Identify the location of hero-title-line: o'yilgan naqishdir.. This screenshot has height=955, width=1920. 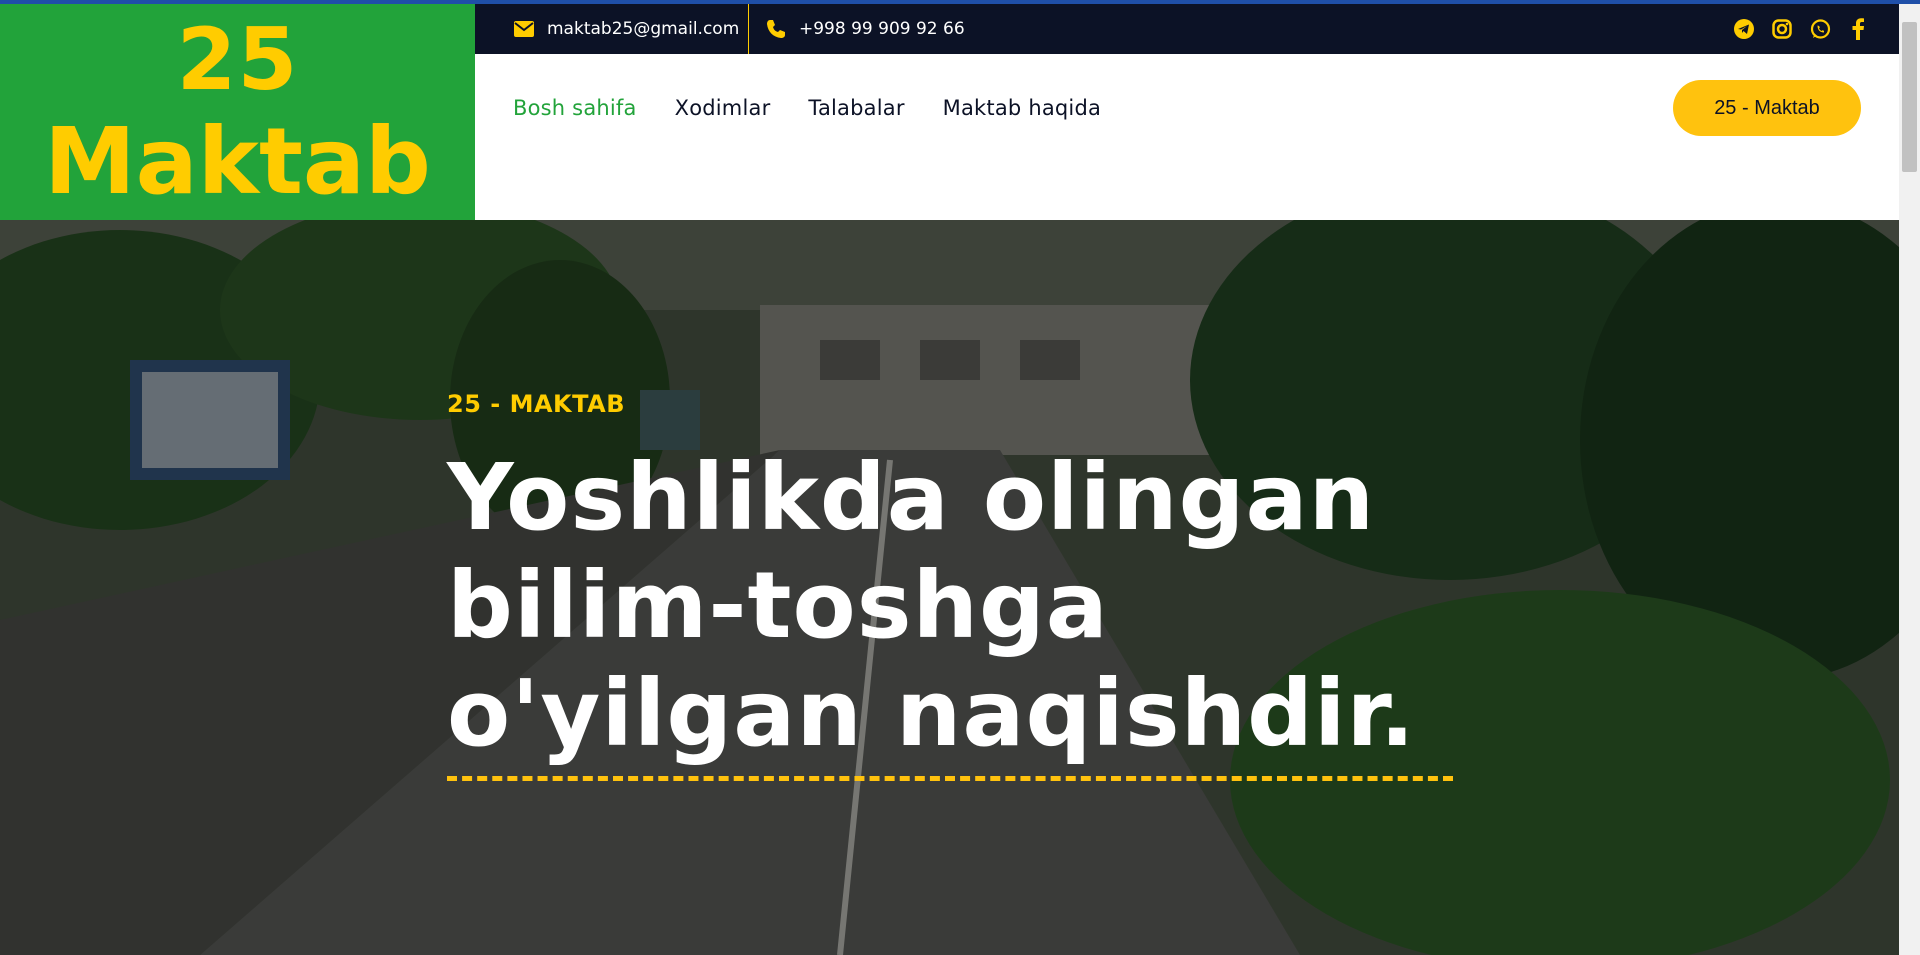
(931, 713).